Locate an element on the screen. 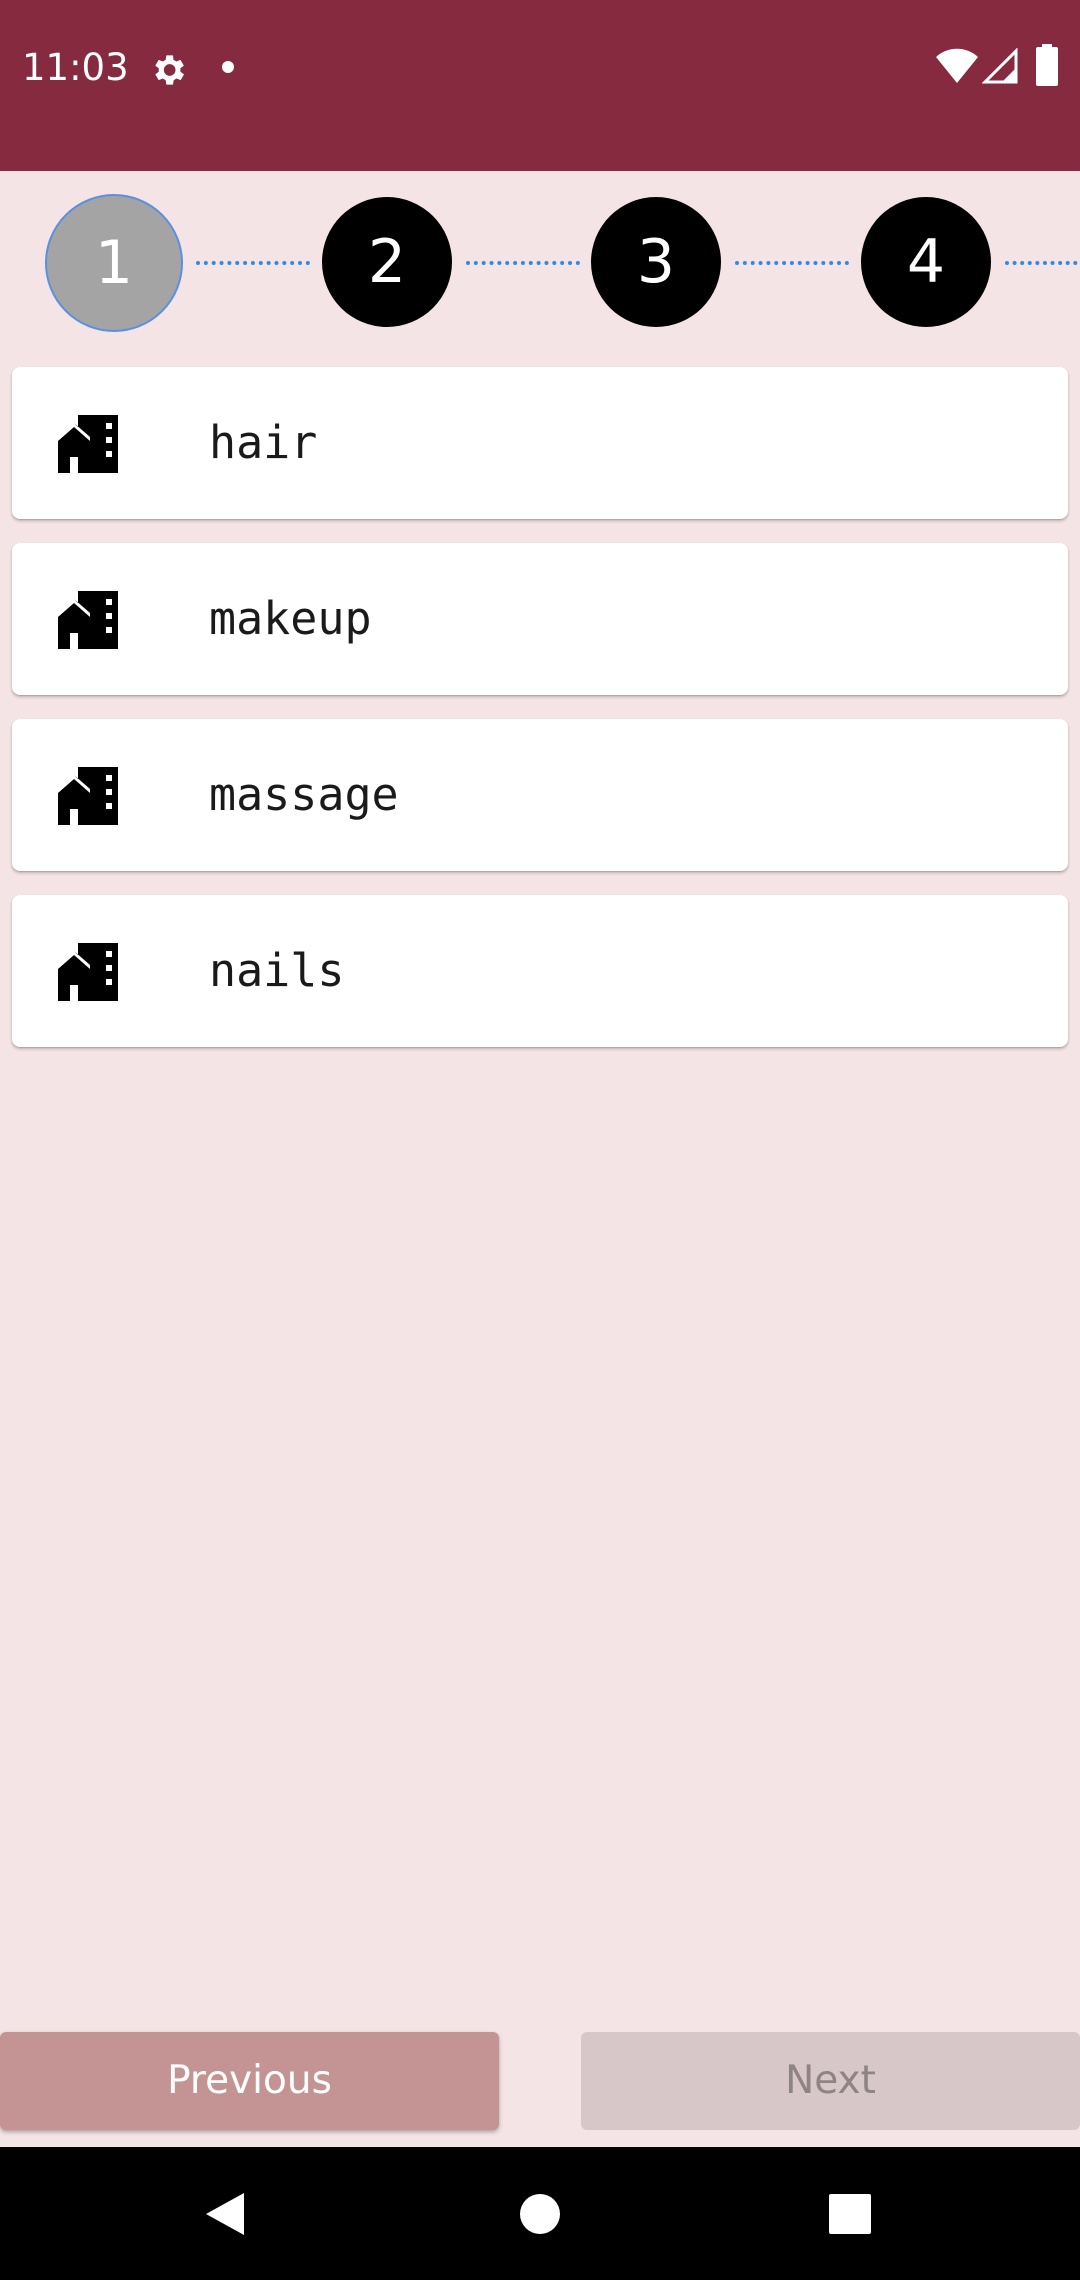  stepper: 1 2 3 4 is located at coordinates (540, 262).